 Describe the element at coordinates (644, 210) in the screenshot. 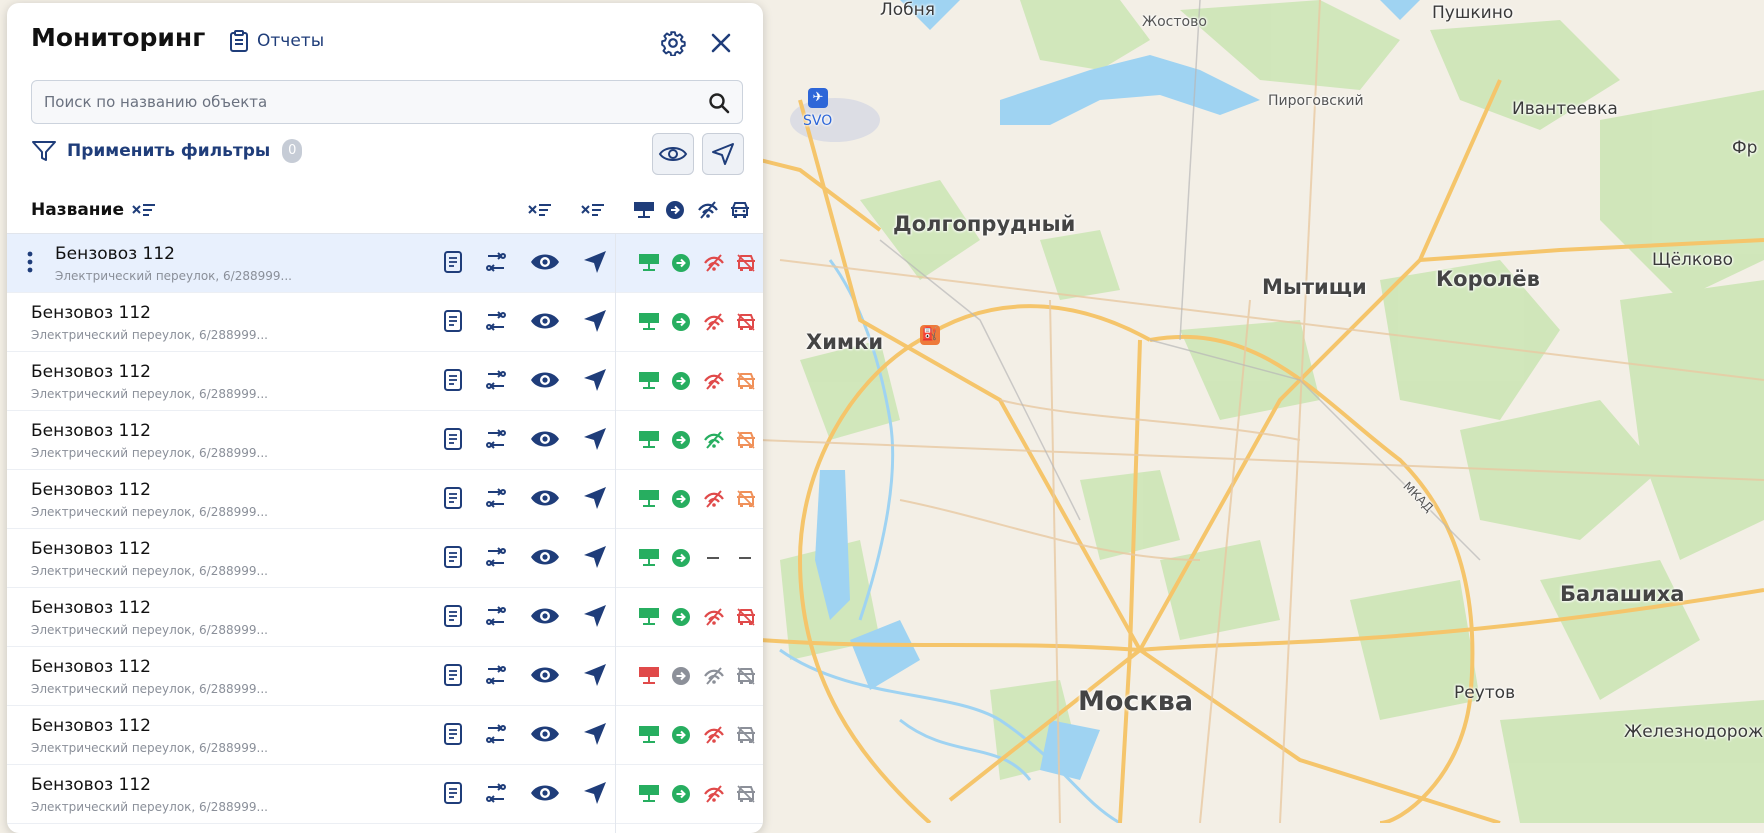

I see `power-status-header-icon` at that location.